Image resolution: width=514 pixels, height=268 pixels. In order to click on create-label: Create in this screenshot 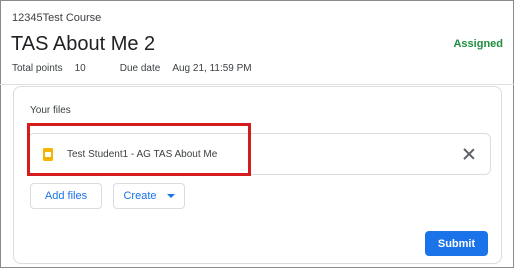, I will do `click(140, 196)`.